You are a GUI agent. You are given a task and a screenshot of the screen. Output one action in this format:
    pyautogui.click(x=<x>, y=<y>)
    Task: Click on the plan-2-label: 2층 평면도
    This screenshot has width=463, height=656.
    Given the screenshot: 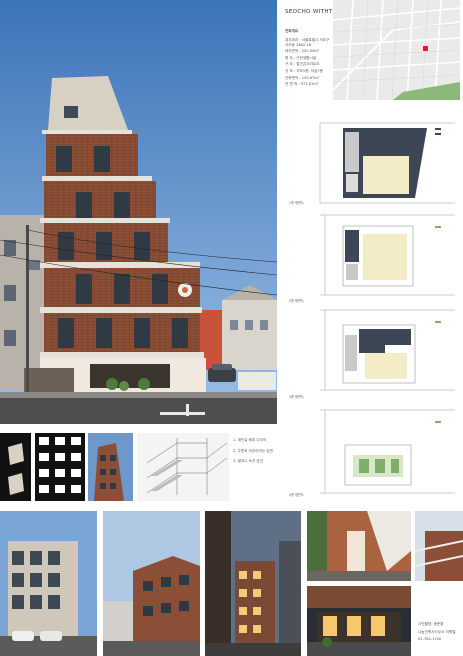 What is the action you would take?
    pyautogui.click(x=296, y=301)
    